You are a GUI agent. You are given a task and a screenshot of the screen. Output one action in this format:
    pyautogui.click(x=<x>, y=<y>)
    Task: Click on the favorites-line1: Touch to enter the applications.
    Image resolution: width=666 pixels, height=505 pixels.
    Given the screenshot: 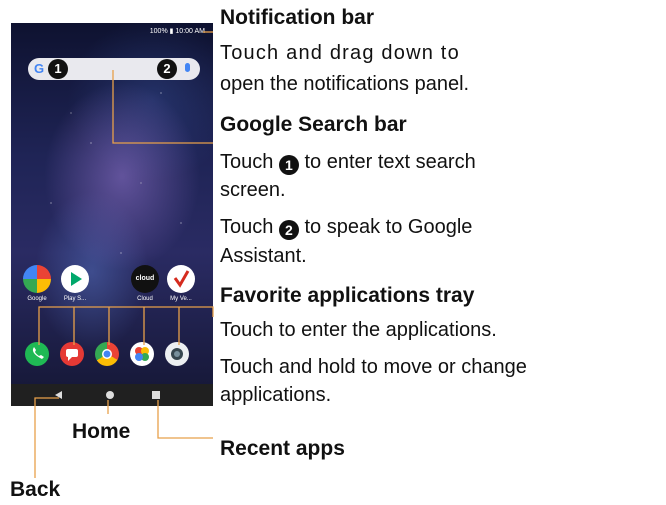 What is the action you would take?
    pyautogui.click(x=358, y=330)
    